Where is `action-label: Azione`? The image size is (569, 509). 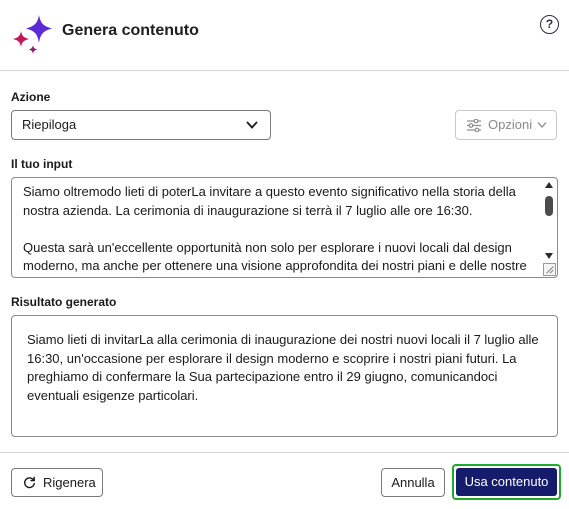 action-label: Azione is located at coordinates (31, 97).